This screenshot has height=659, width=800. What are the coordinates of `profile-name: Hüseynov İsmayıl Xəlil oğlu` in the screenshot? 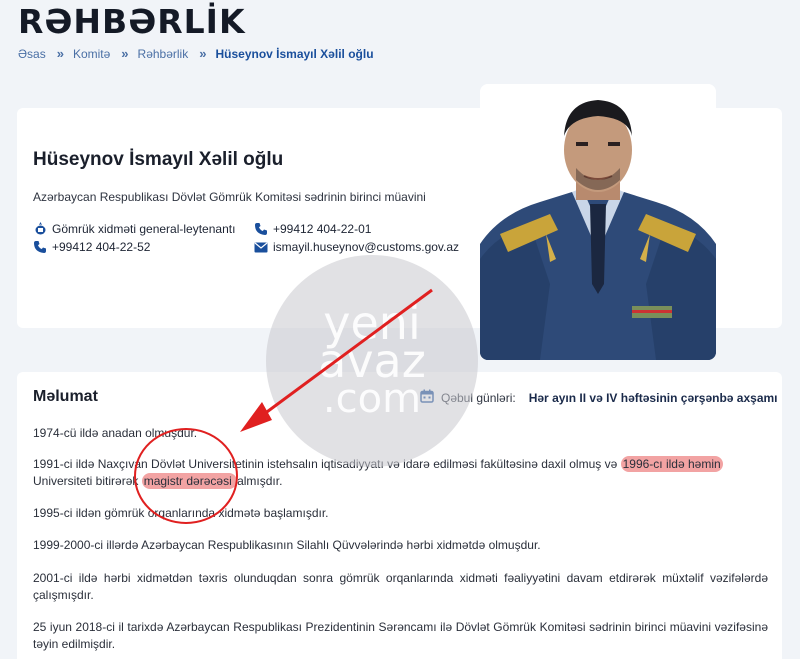 It's located at (158, 159).